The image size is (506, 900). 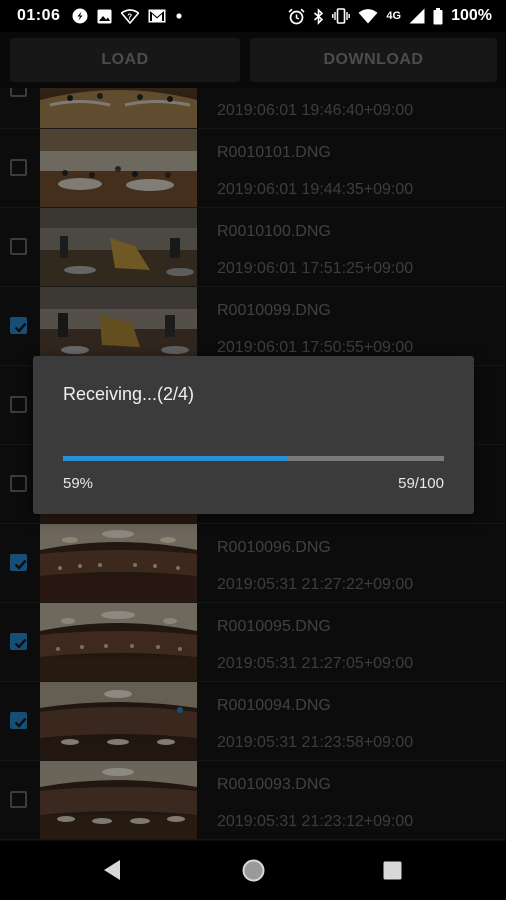 I want to click on signal-icon, so click(x=417, y=16).